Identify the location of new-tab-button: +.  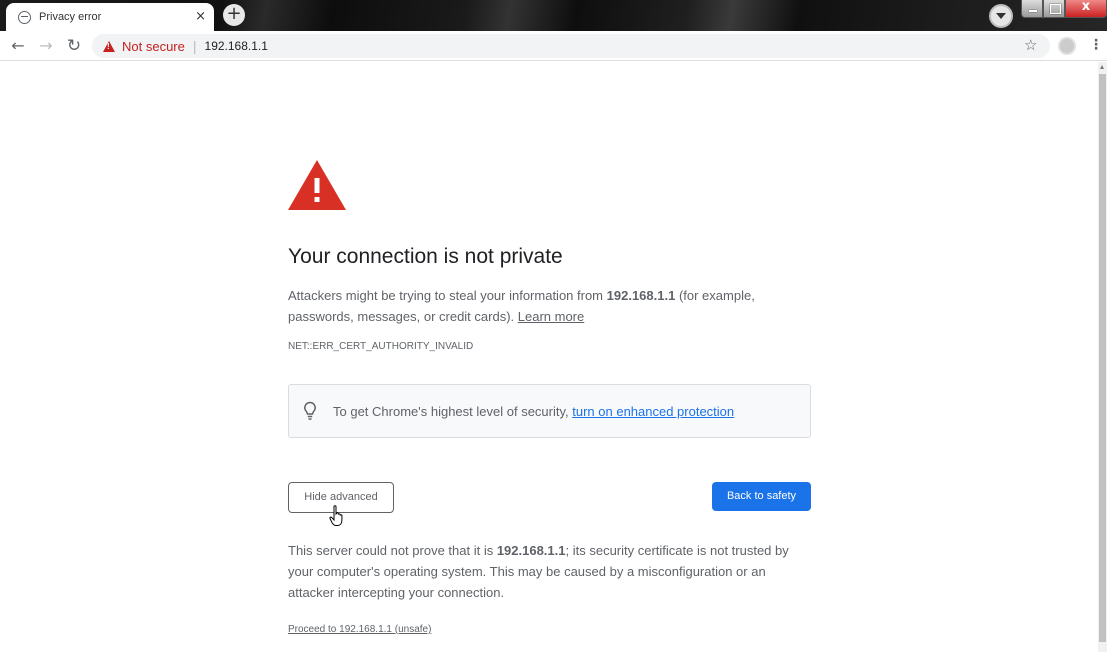
(234, 15).